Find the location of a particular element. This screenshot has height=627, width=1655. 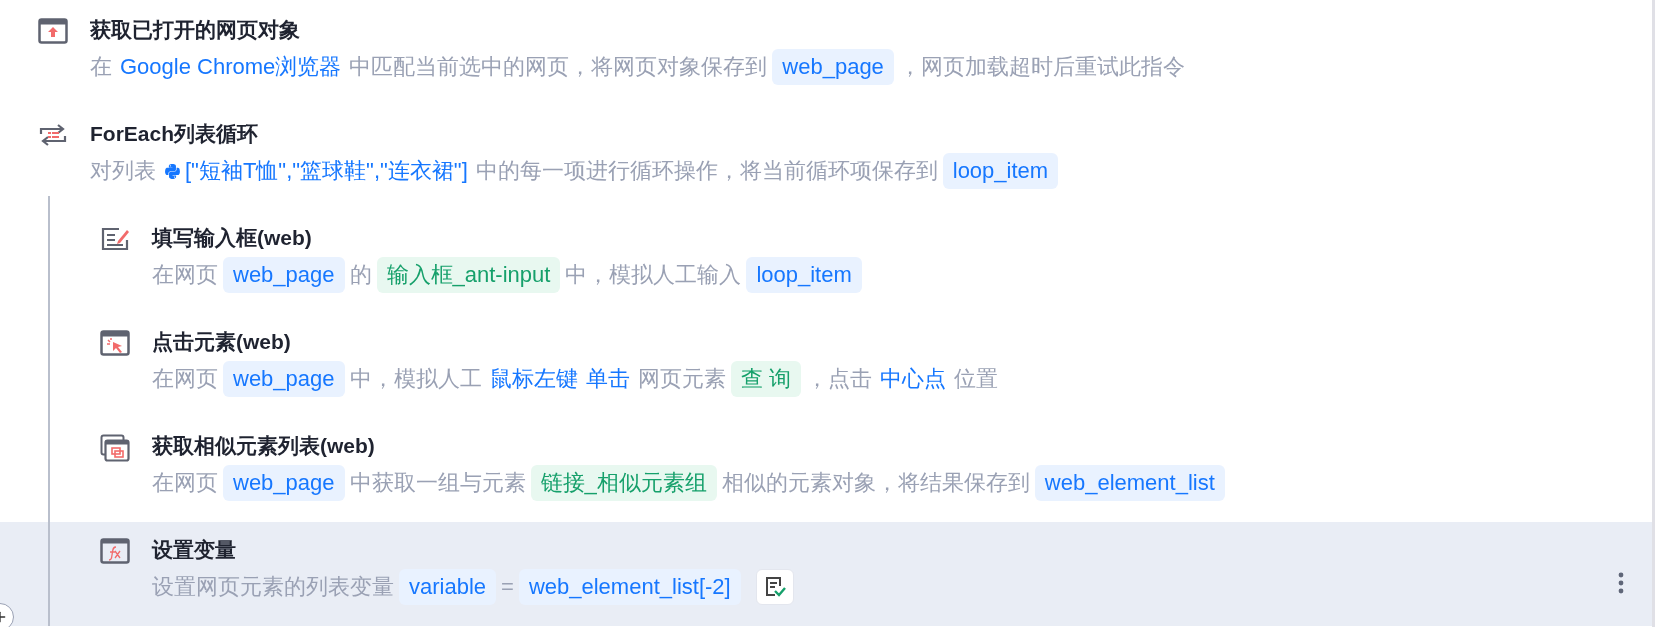

list-value-link: ["短袖T恤","篮球鞋","连衣裙"] is located at coordinates (326, 171).